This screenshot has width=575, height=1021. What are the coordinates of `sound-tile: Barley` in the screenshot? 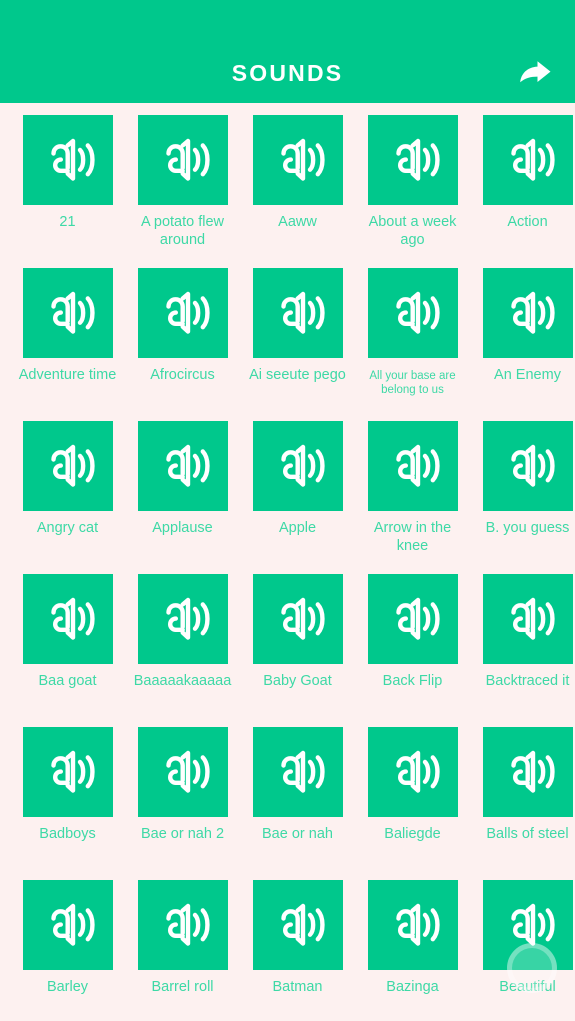 It's located at (67, 950).